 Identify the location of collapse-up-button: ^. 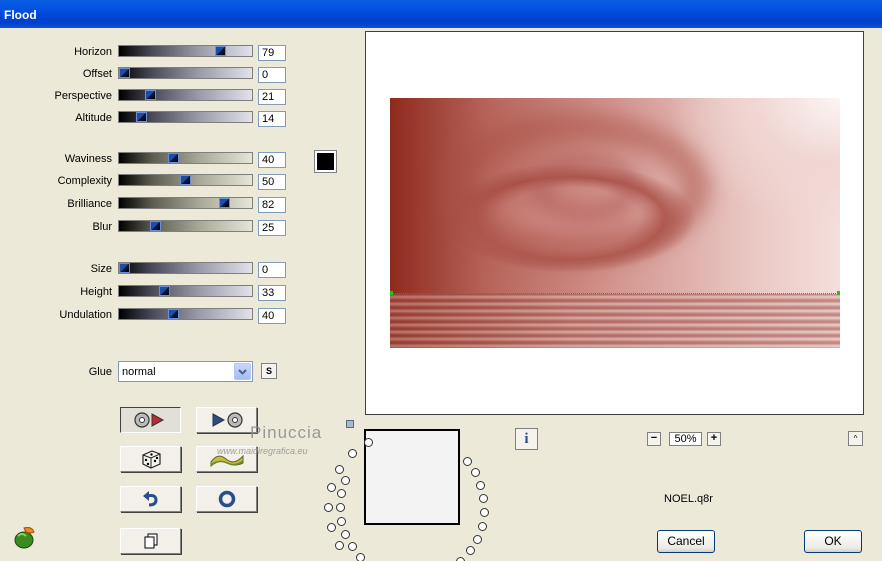
(855, 438).